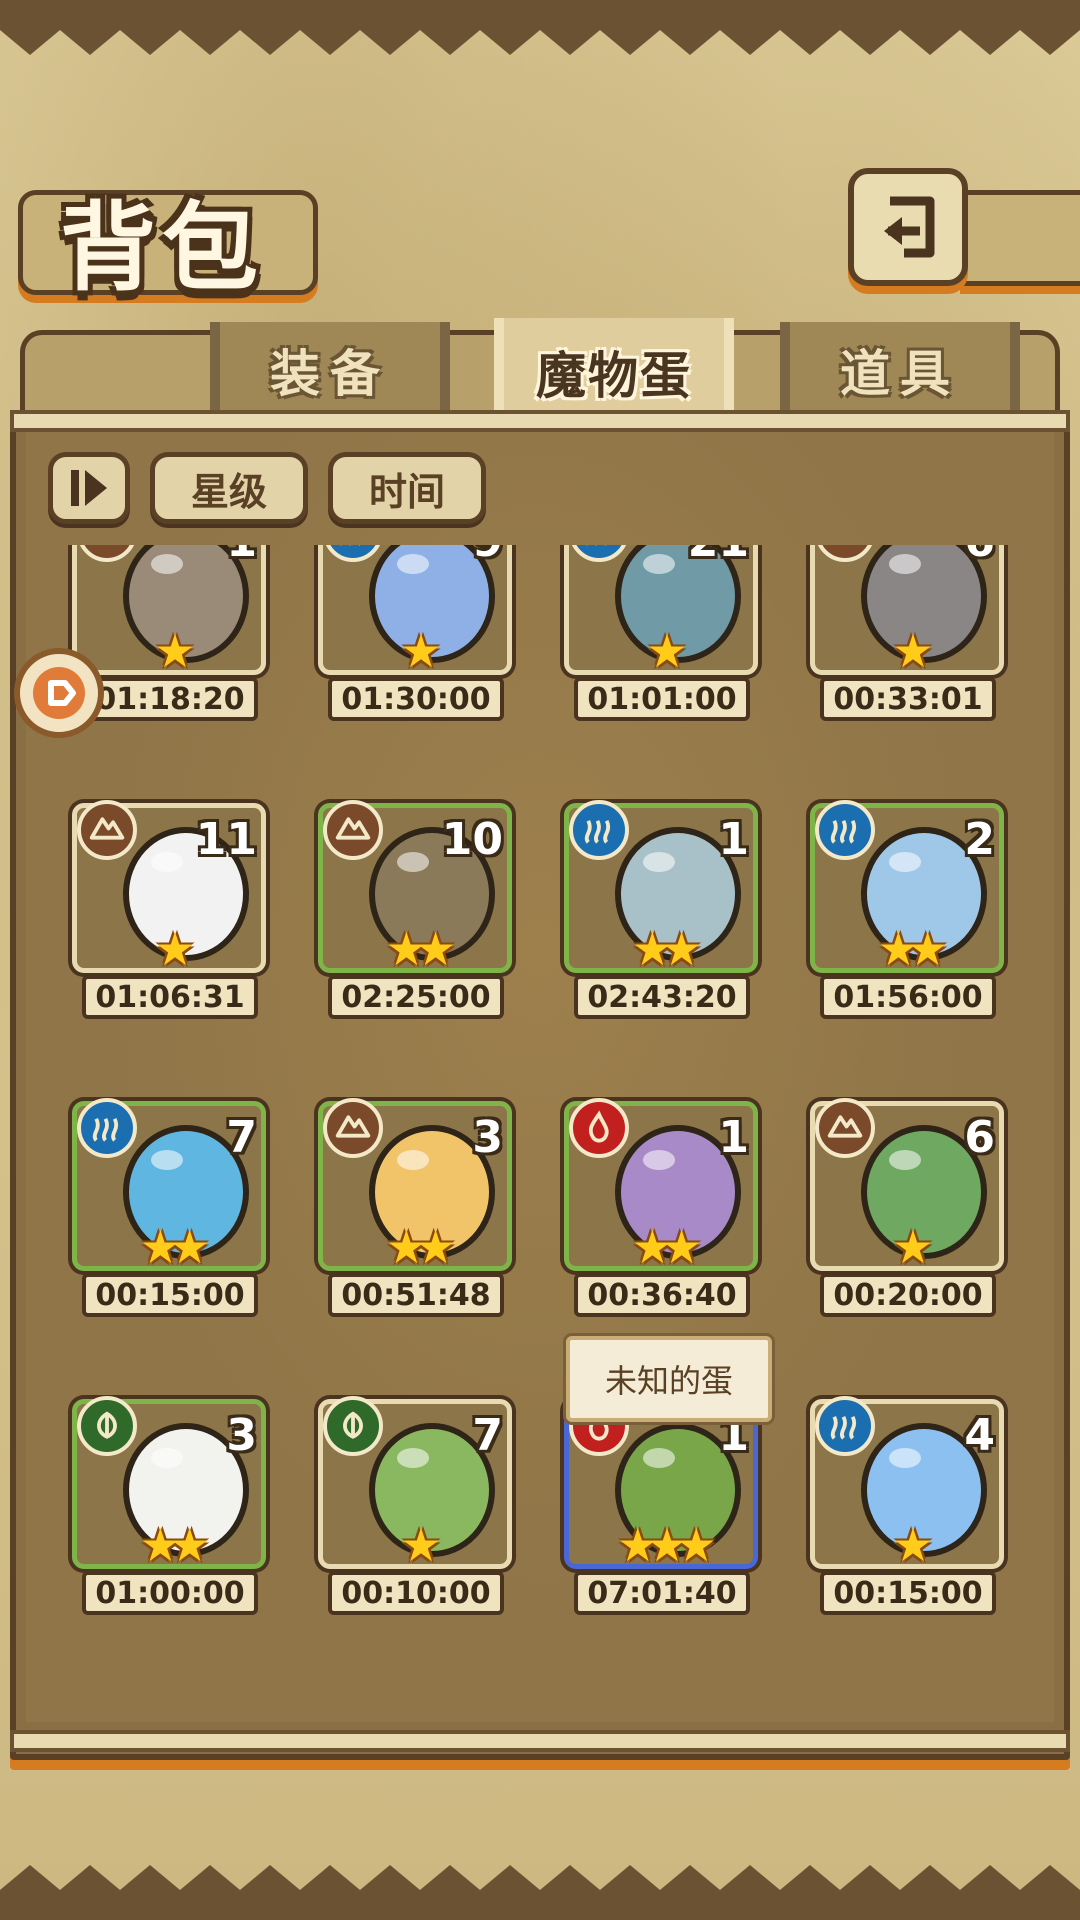 This screenshot has height=1920, width=1080. I want to click on egg-slot: 7 ★★ 00:15:00, so click(165, 1209).